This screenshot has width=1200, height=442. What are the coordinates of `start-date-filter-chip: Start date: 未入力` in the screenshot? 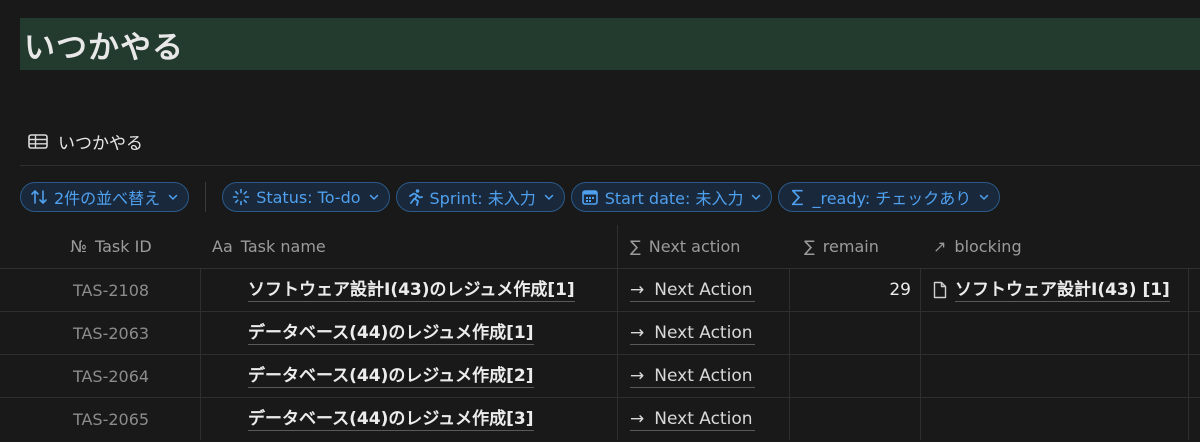 It's located at (671, 197).